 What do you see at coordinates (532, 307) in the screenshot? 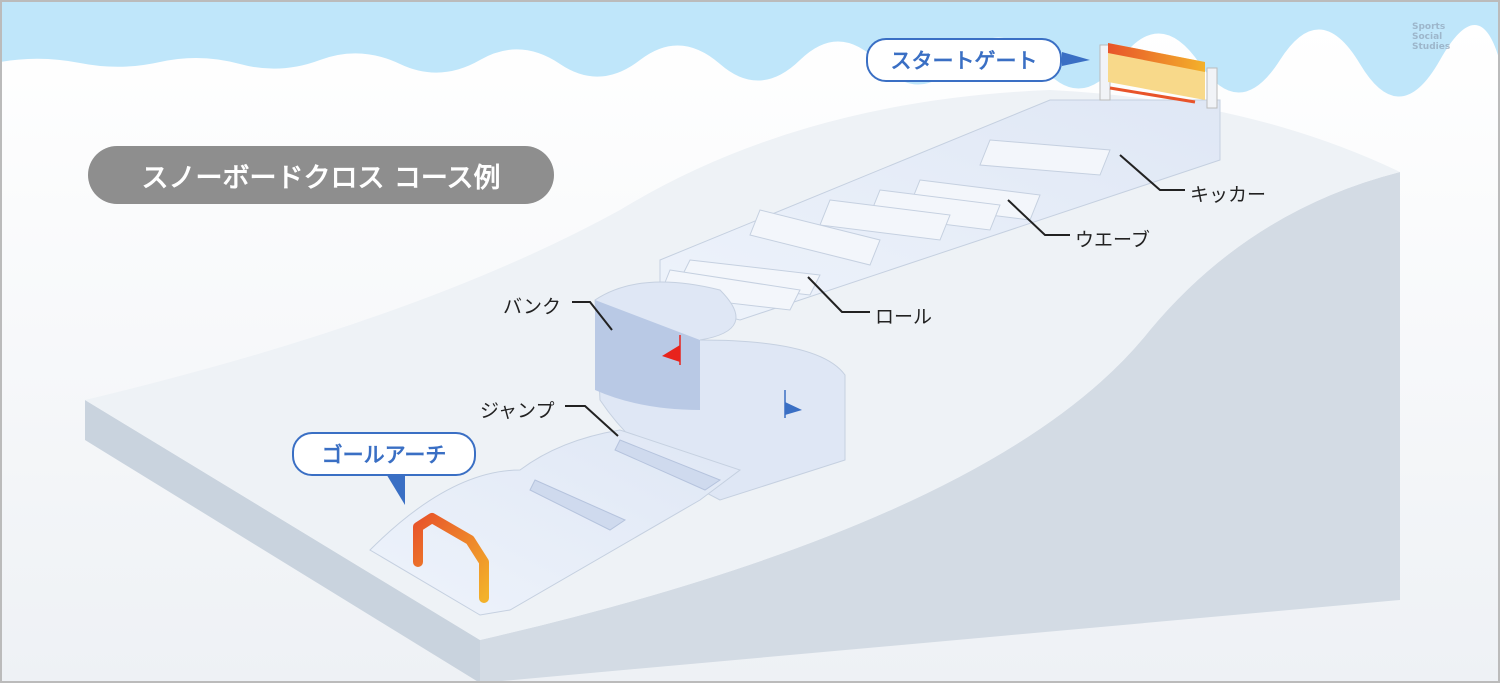
I see `label-bank: バンク` at bounding box center [532, 307].